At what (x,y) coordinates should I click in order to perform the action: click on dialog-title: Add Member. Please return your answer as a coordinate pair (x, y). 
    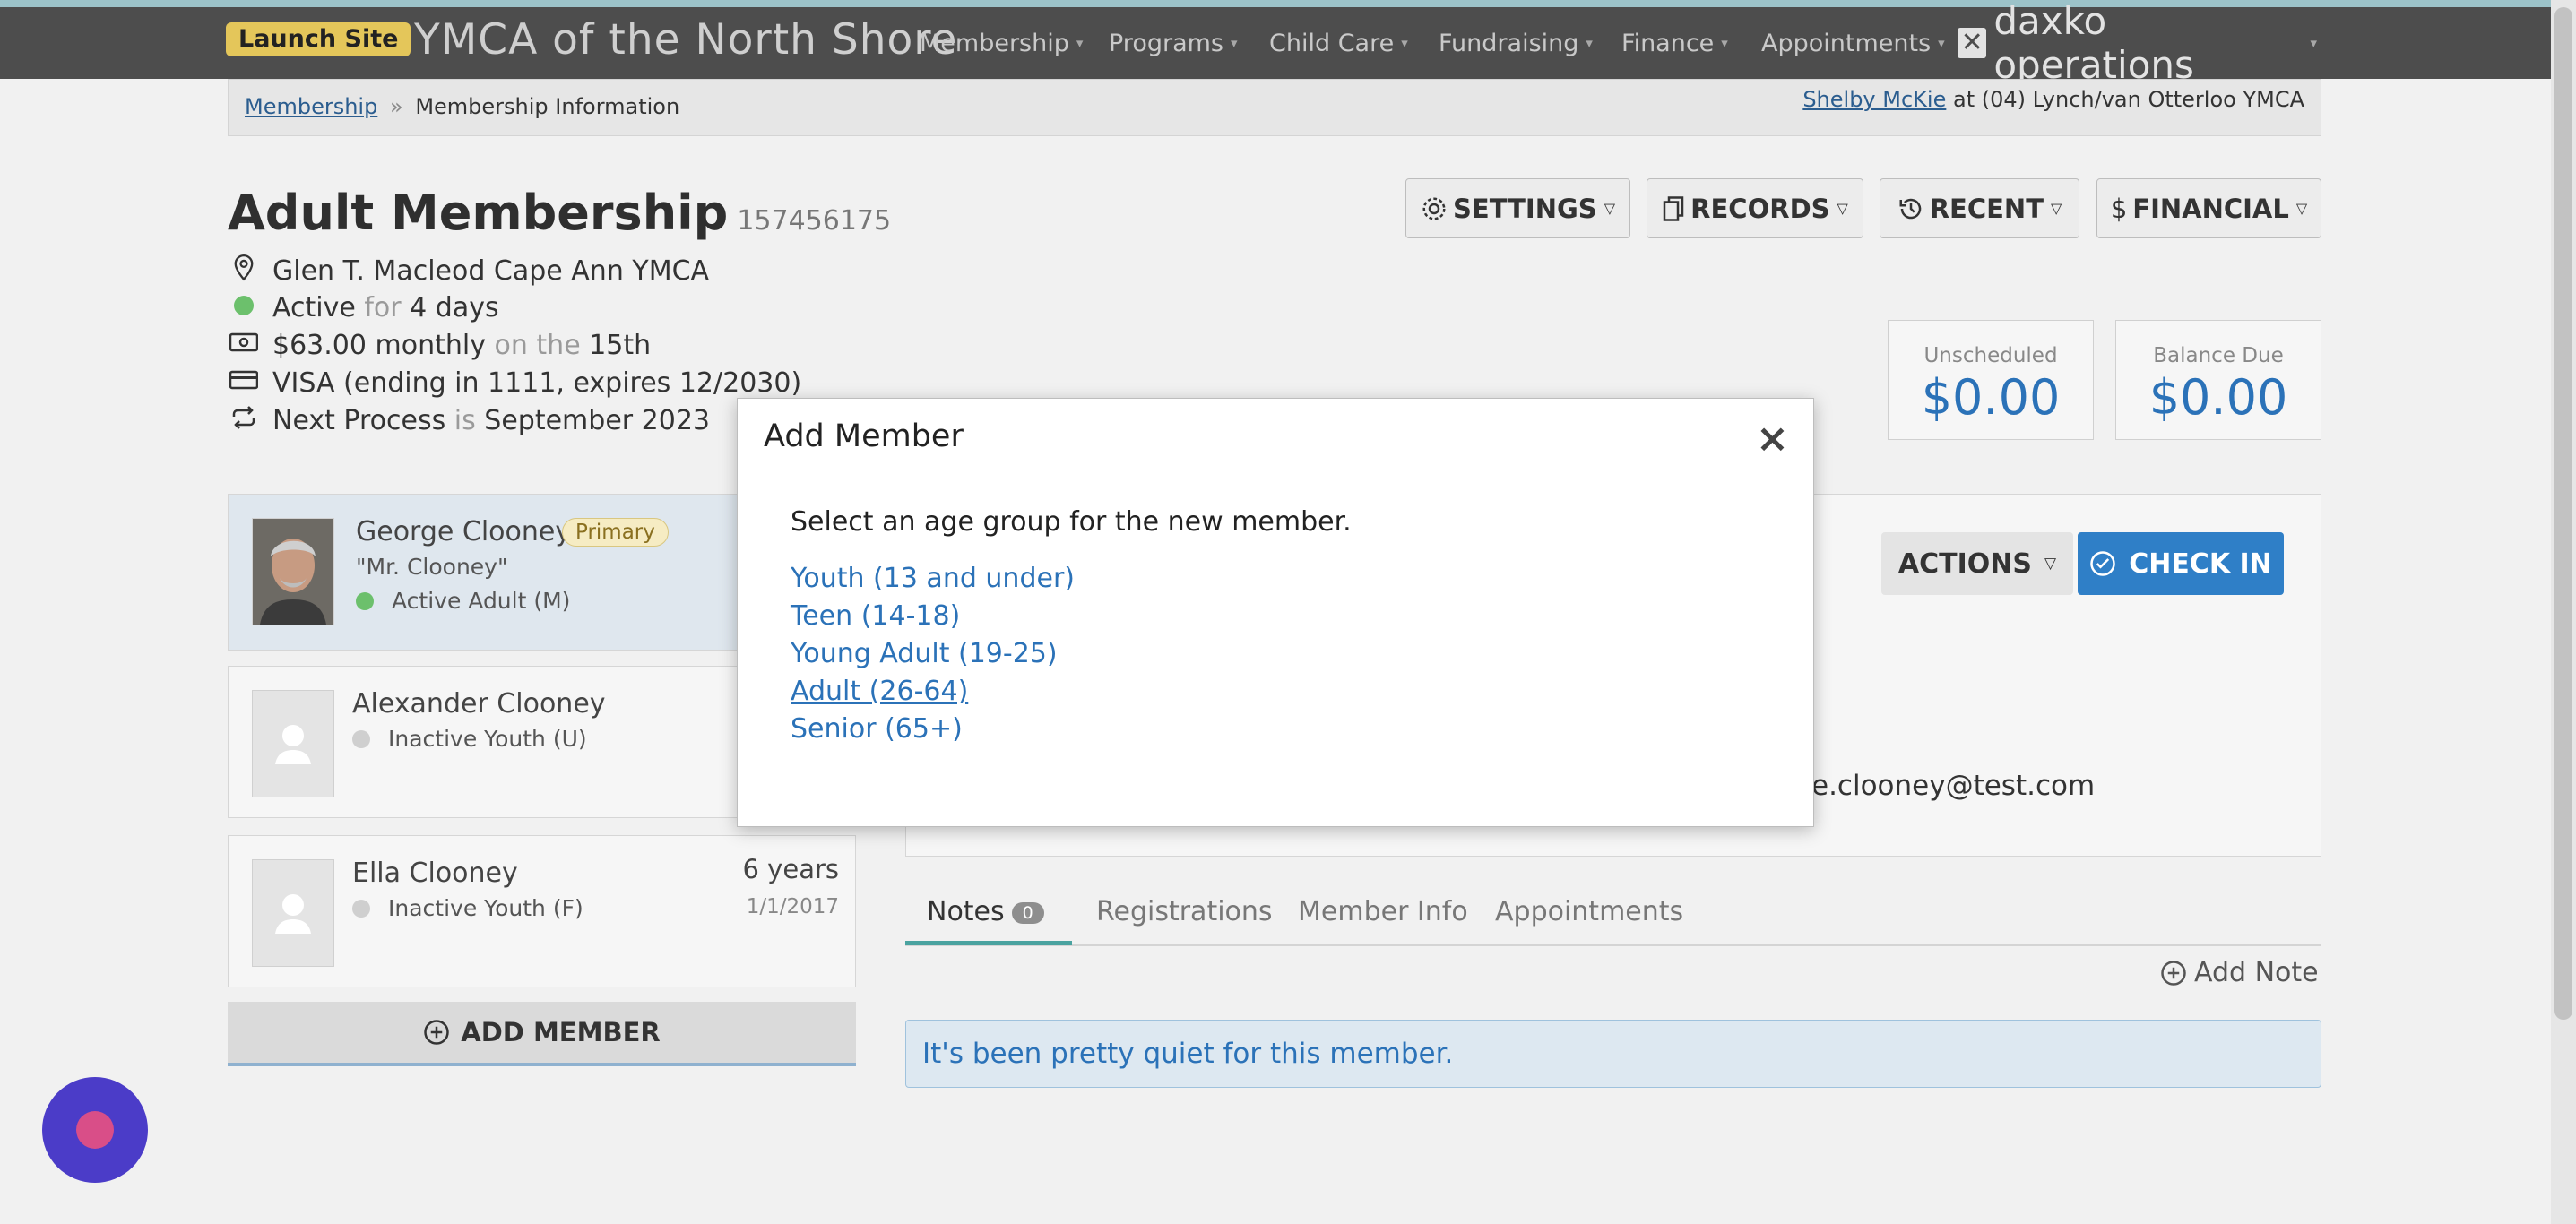
    Looking at the image, I should click on (864, 436).